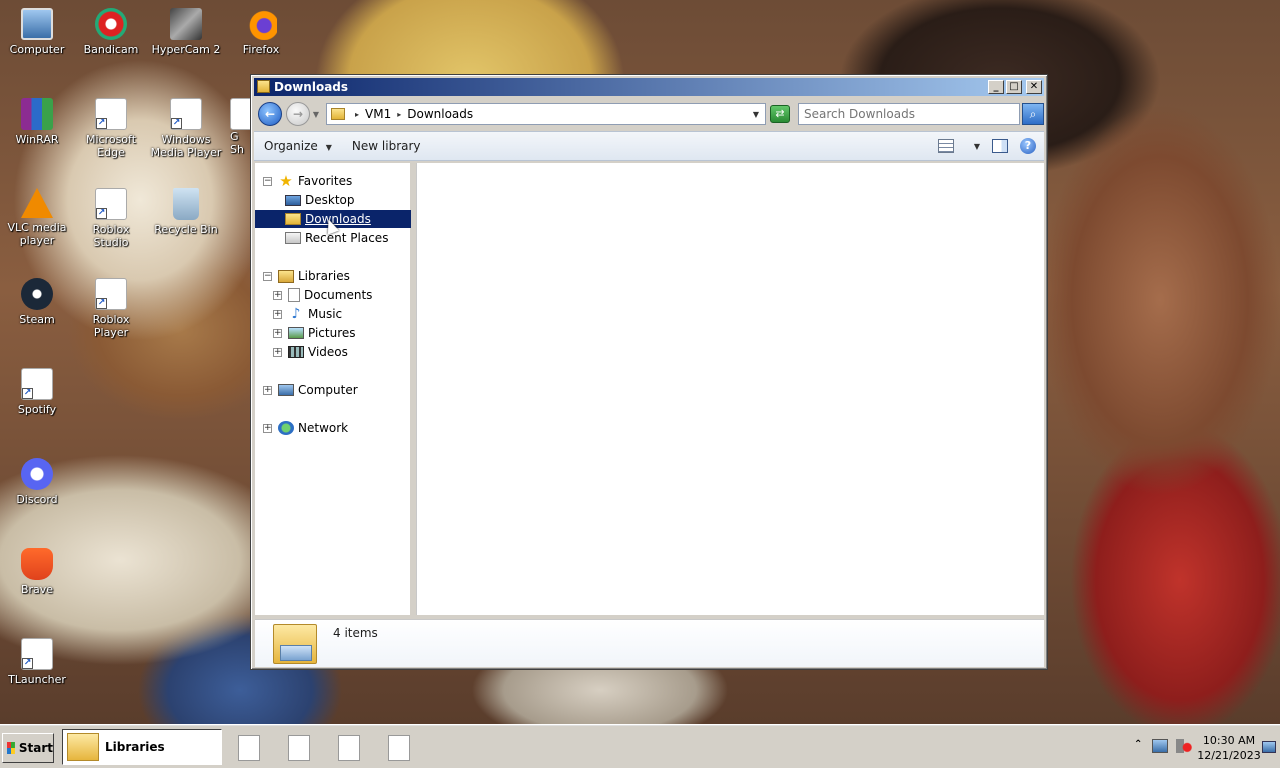 This screenshot has width=1280, height=768. I want to click on network-tray-icon, so click(1160, 746).